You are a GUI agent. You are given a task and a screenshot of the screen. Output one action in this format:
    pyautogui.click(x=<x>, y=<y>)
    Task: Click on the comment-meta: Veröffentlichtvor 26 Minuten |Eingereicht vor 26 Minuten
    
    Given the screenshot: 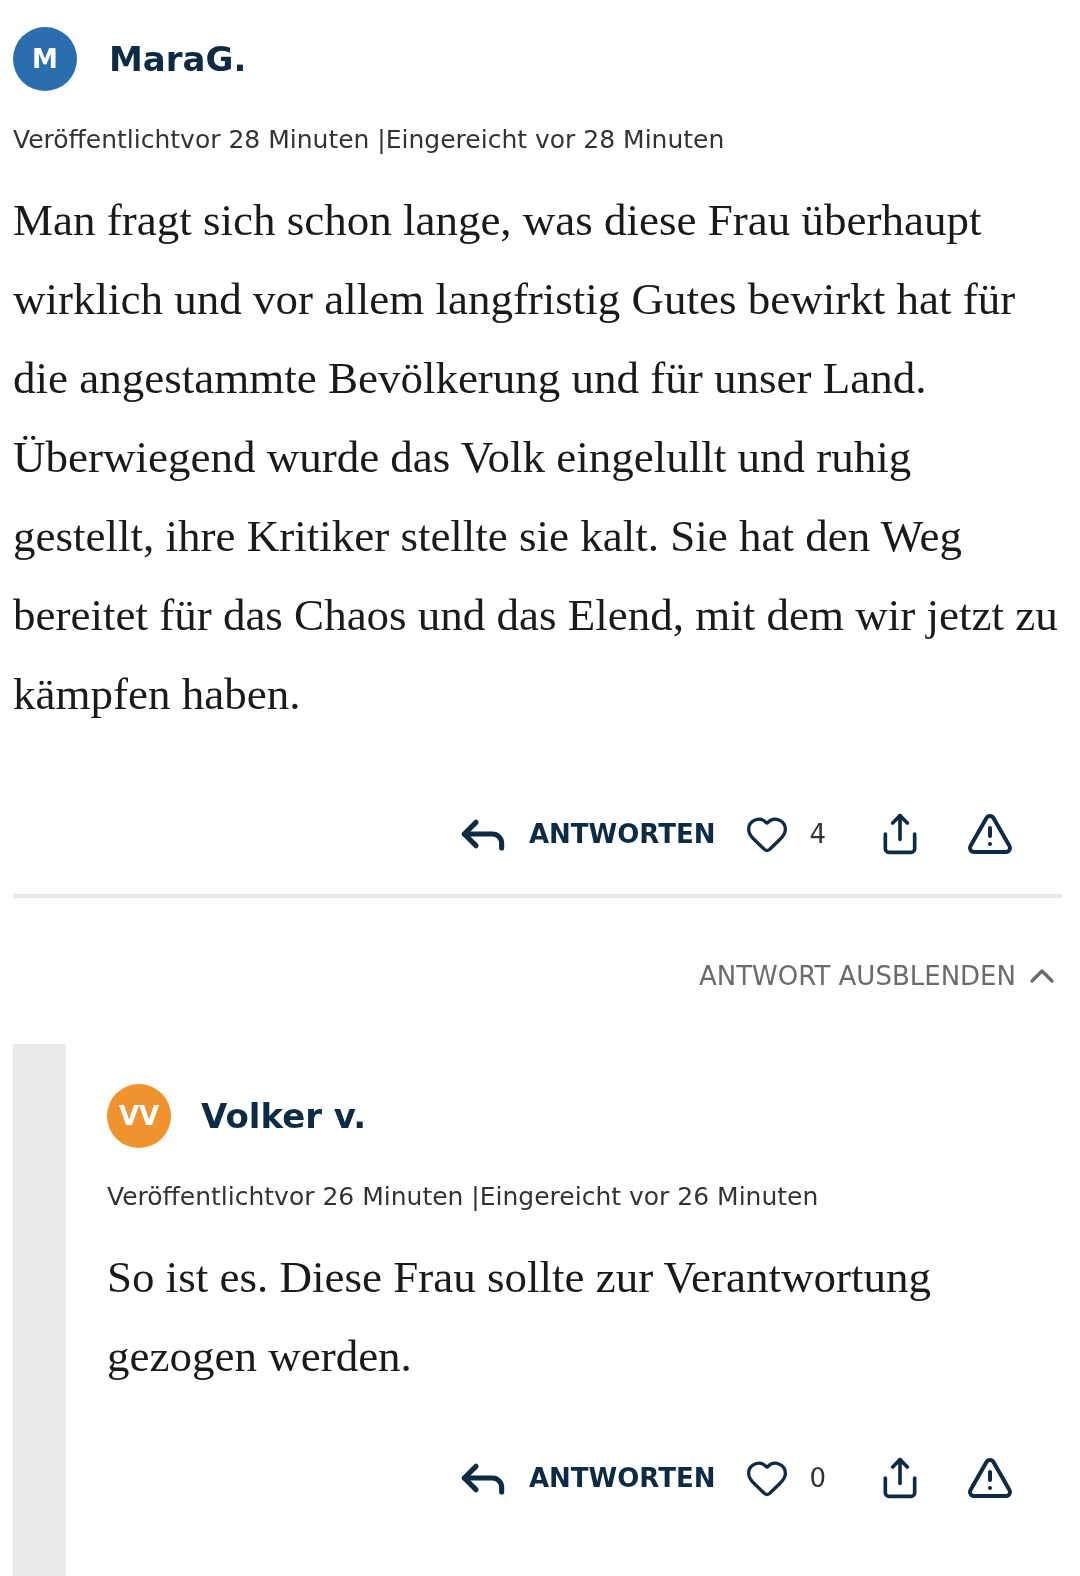 What is the action you would take?
    pyautogui.click(x=463, y=1197)
    